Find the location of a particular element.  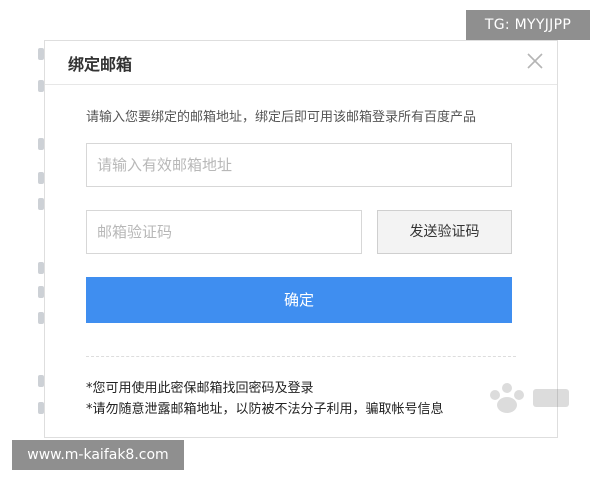

note-recovery: *您可用使用此密保邮箱找回密码及登录 is located at coordinates (200, 388).